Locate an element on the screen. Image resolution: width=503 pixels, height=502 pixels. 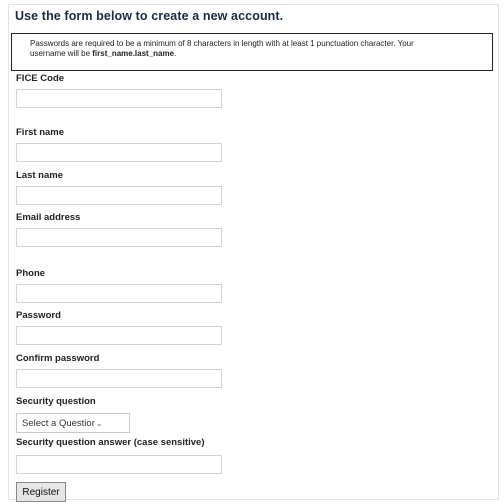
notice-line-2-suffix: . is located at coordinates (175, 53).